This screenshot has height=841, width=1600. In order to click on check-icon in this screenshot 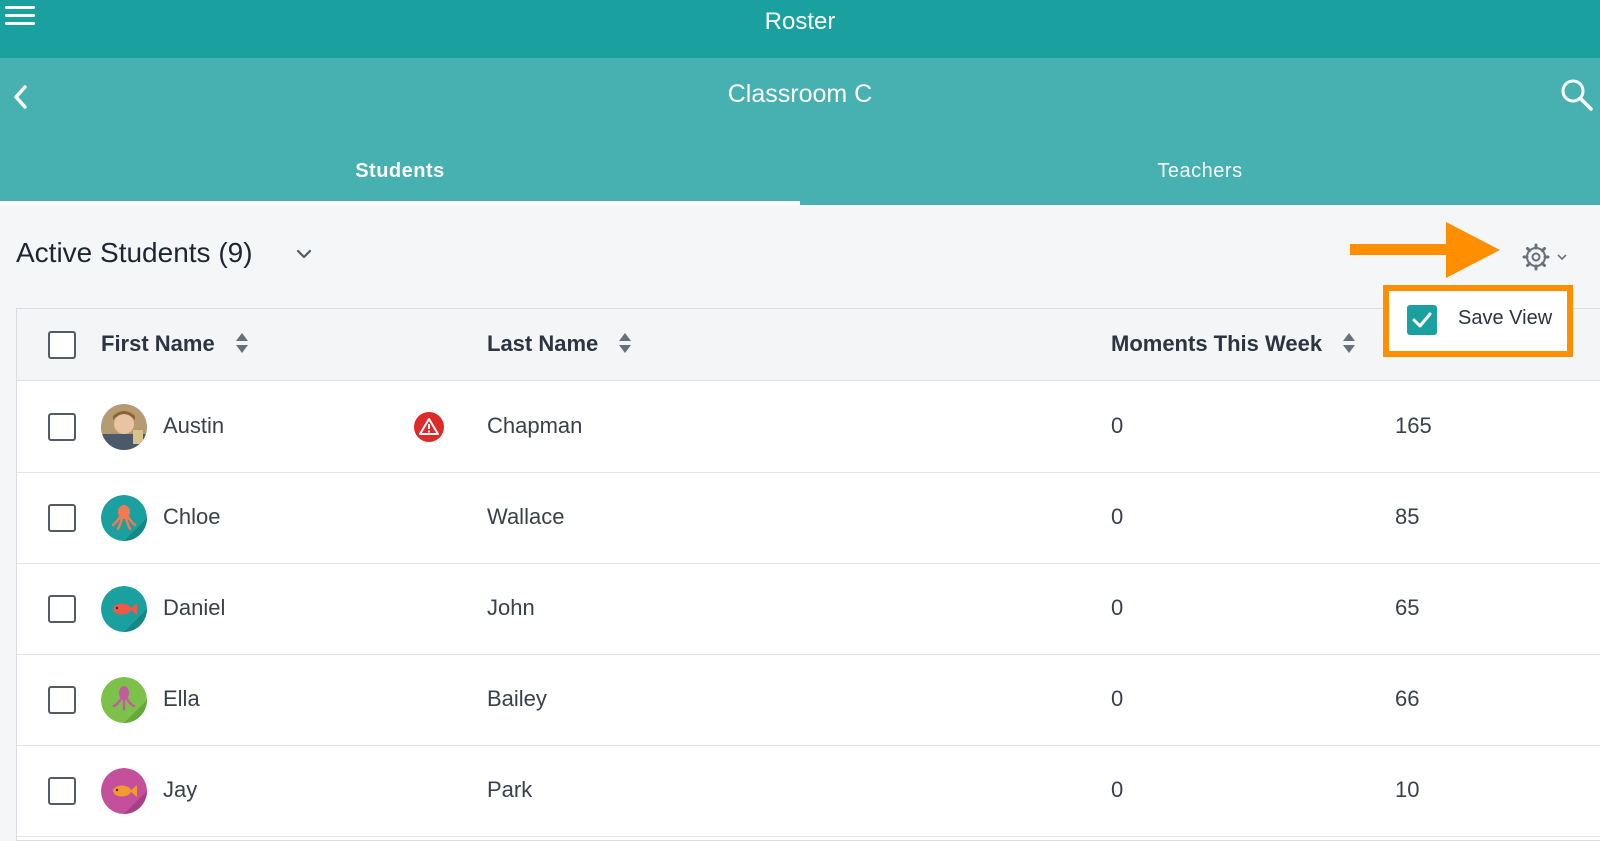, I will do `click(1422, 320)`.